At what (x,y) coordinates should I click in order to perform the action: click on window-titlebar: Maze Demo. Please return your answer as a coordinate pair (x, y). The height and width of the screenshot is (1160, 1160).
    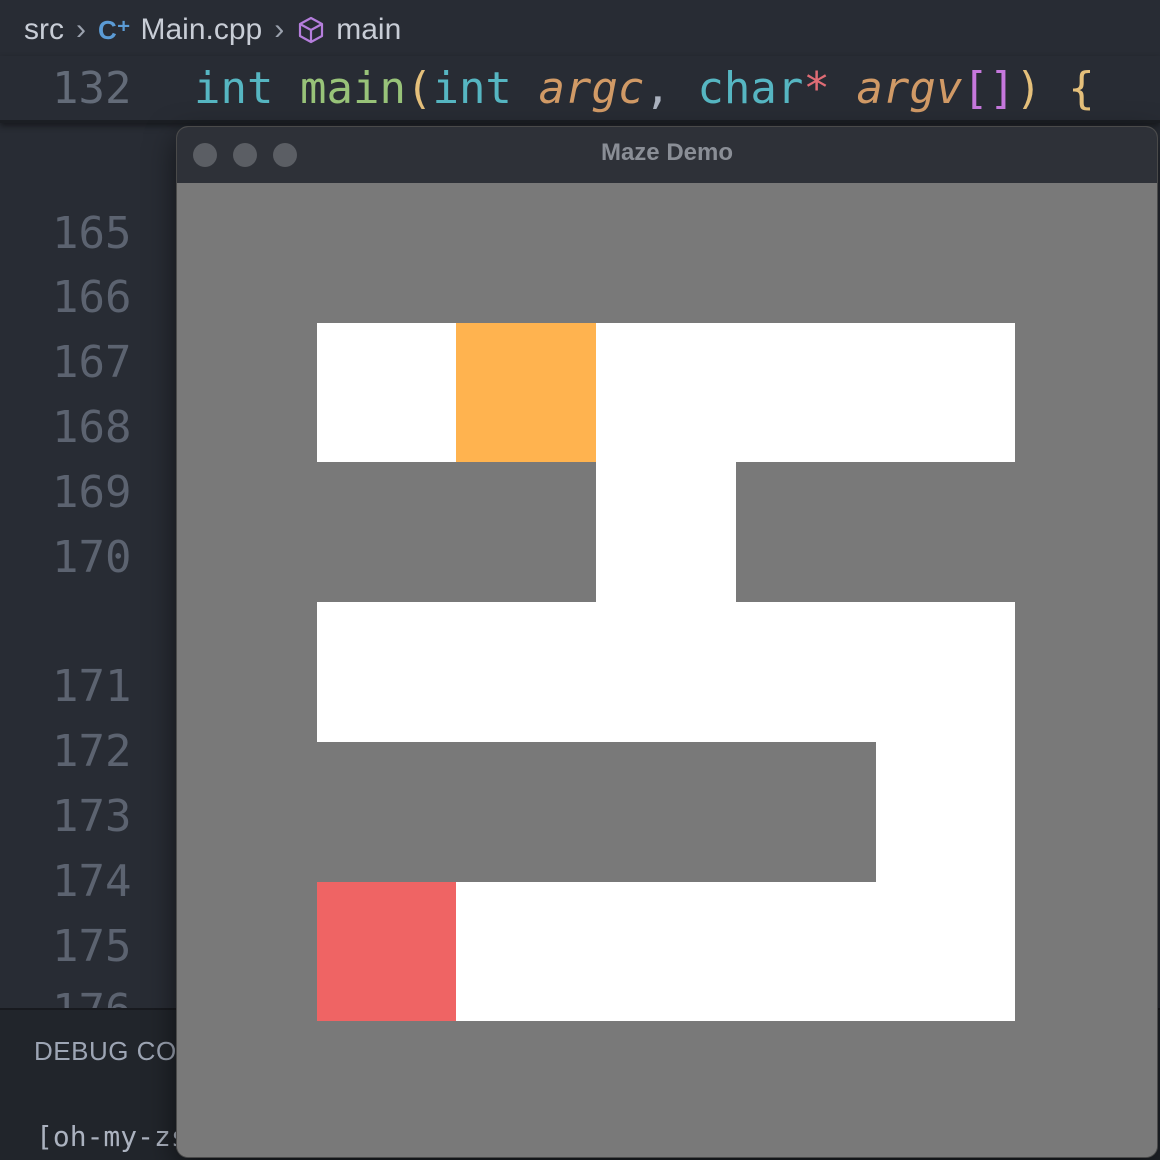
    Looking at the image, I should click on (667, 156).